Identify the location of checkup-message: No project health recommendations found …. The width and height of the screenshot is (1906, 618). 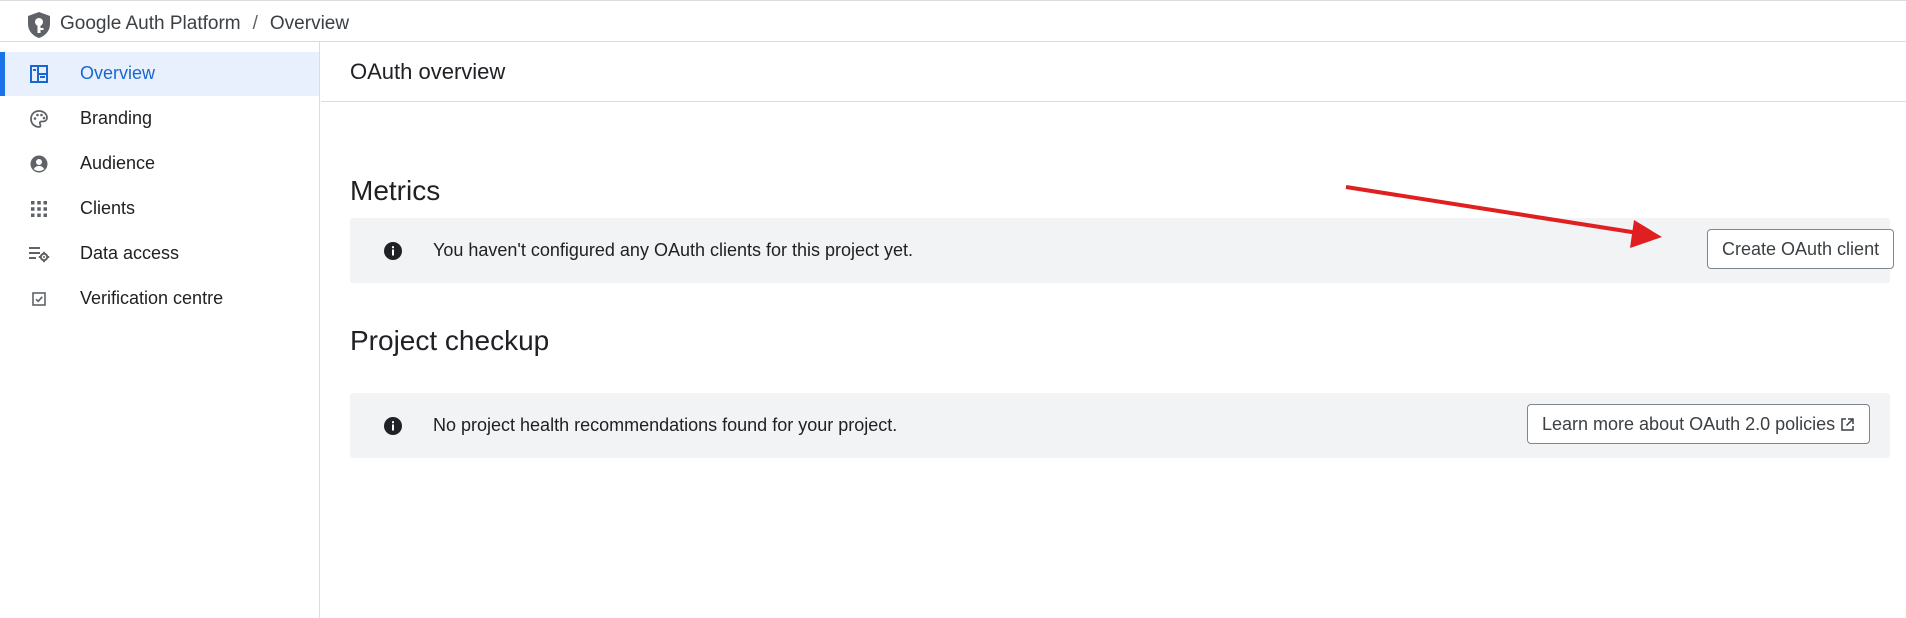
(665, 425).